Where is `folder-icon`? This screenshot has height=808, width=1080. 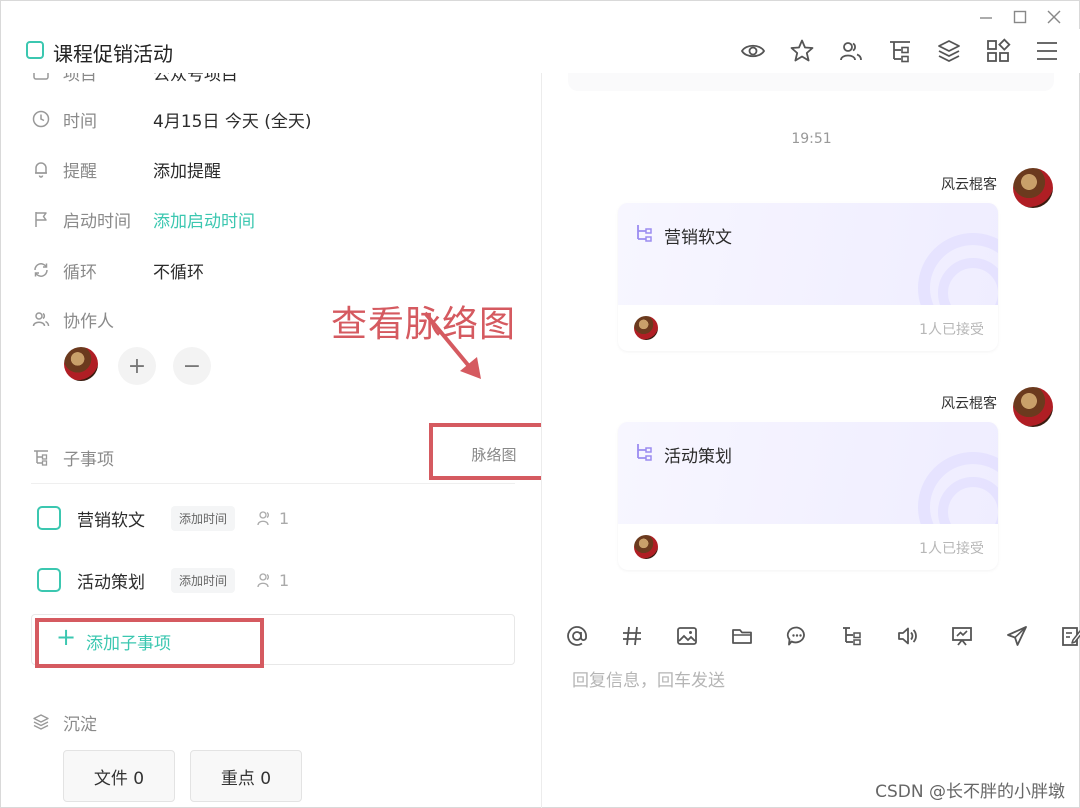
folder-icon is located at coordinates (758, 636).